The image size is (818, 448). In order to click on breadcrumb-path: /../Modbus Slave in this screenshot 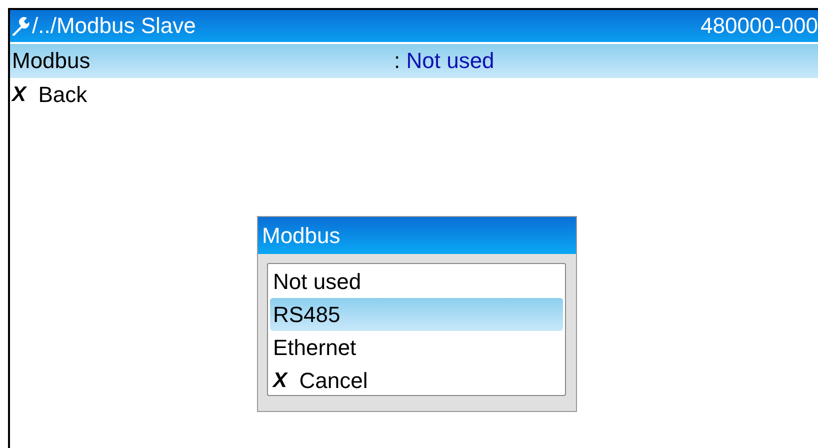, I will do `click(114, 26)`.